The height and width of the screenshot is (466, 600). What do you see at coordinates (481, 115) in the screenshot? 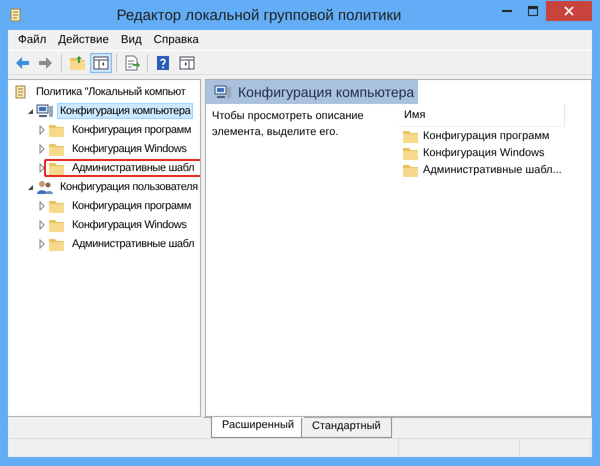
I see `column-header: Имя` at bounding box center [481, 115].